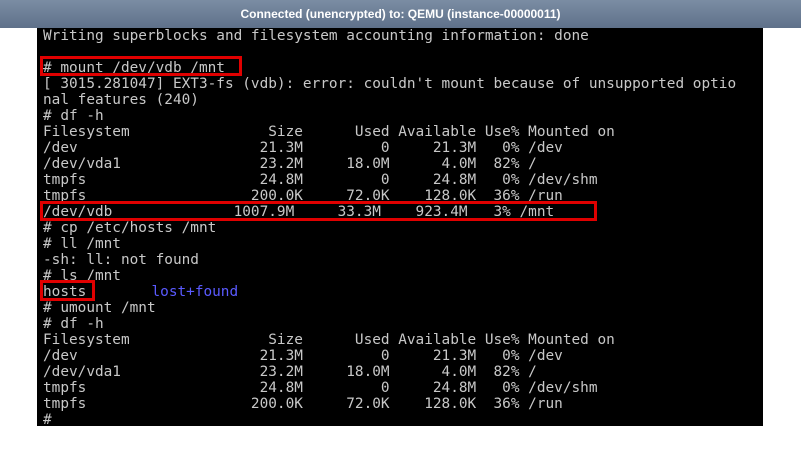  Describe the element at coordinates (121, 260) in the screenshot. I see `terminal-line: -sh: ll: not found` at that location.